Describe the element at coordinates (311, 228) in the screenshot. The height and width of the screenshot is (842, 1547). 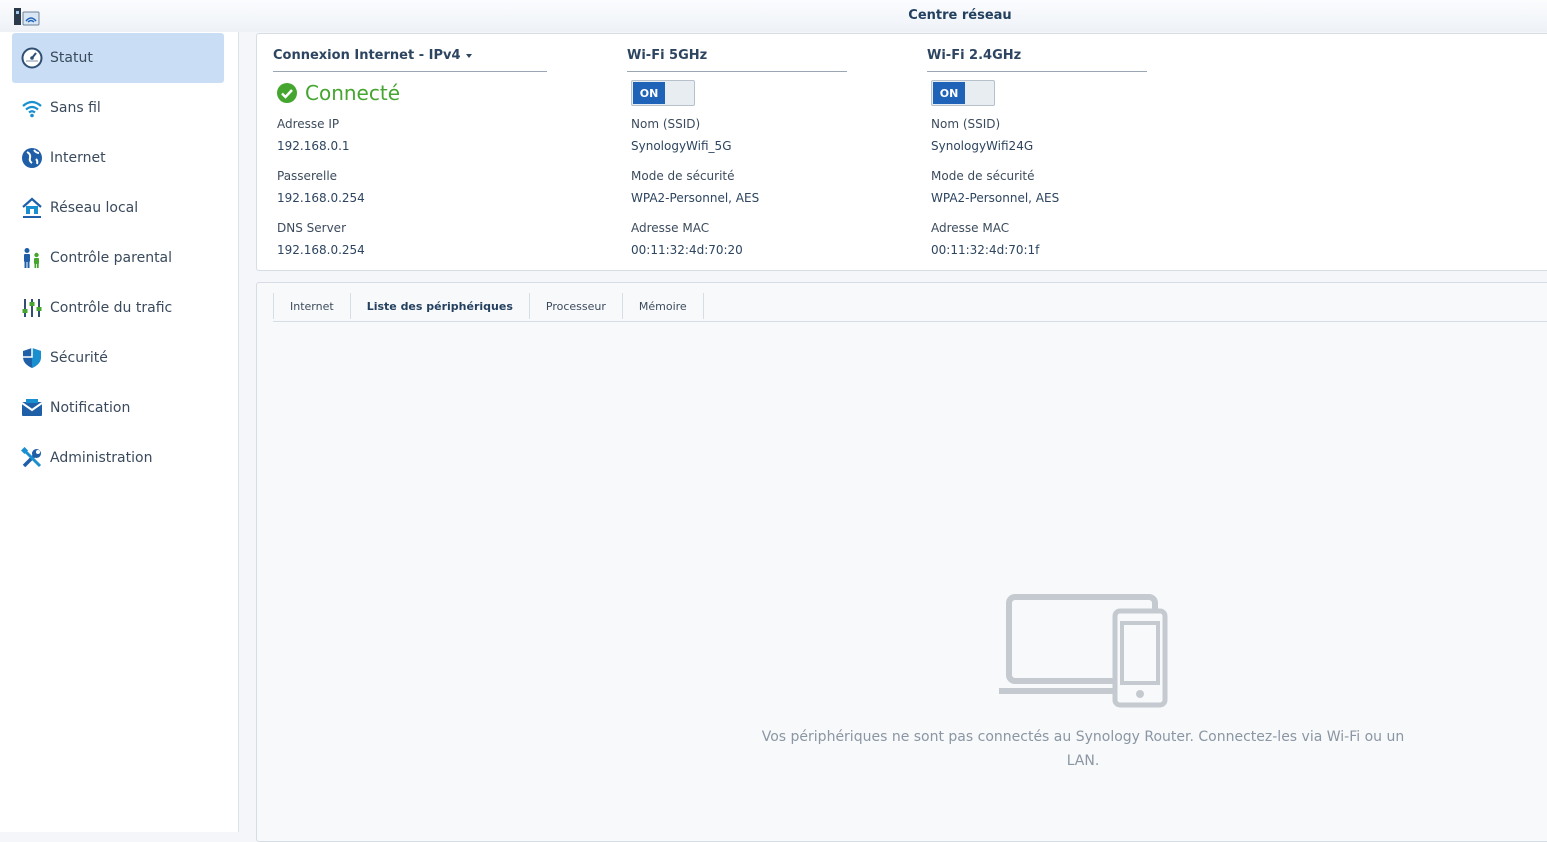
I see `dns-server-label: DNS Server` at that location.